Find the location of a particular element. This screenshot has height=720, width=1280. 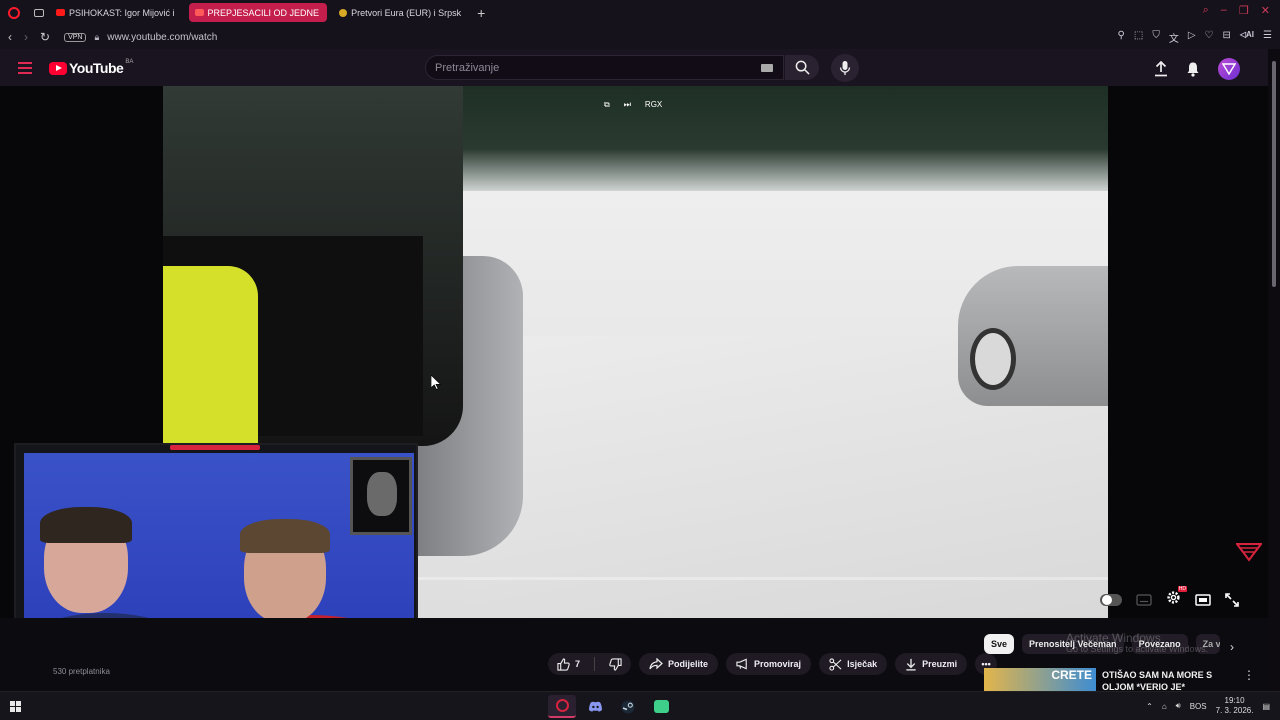

windows-taskbar: ⌃ ⌂ 🔊︎ BOS 19:10 7. 3. 2026. ▤ is located at coordinates (640, 705).